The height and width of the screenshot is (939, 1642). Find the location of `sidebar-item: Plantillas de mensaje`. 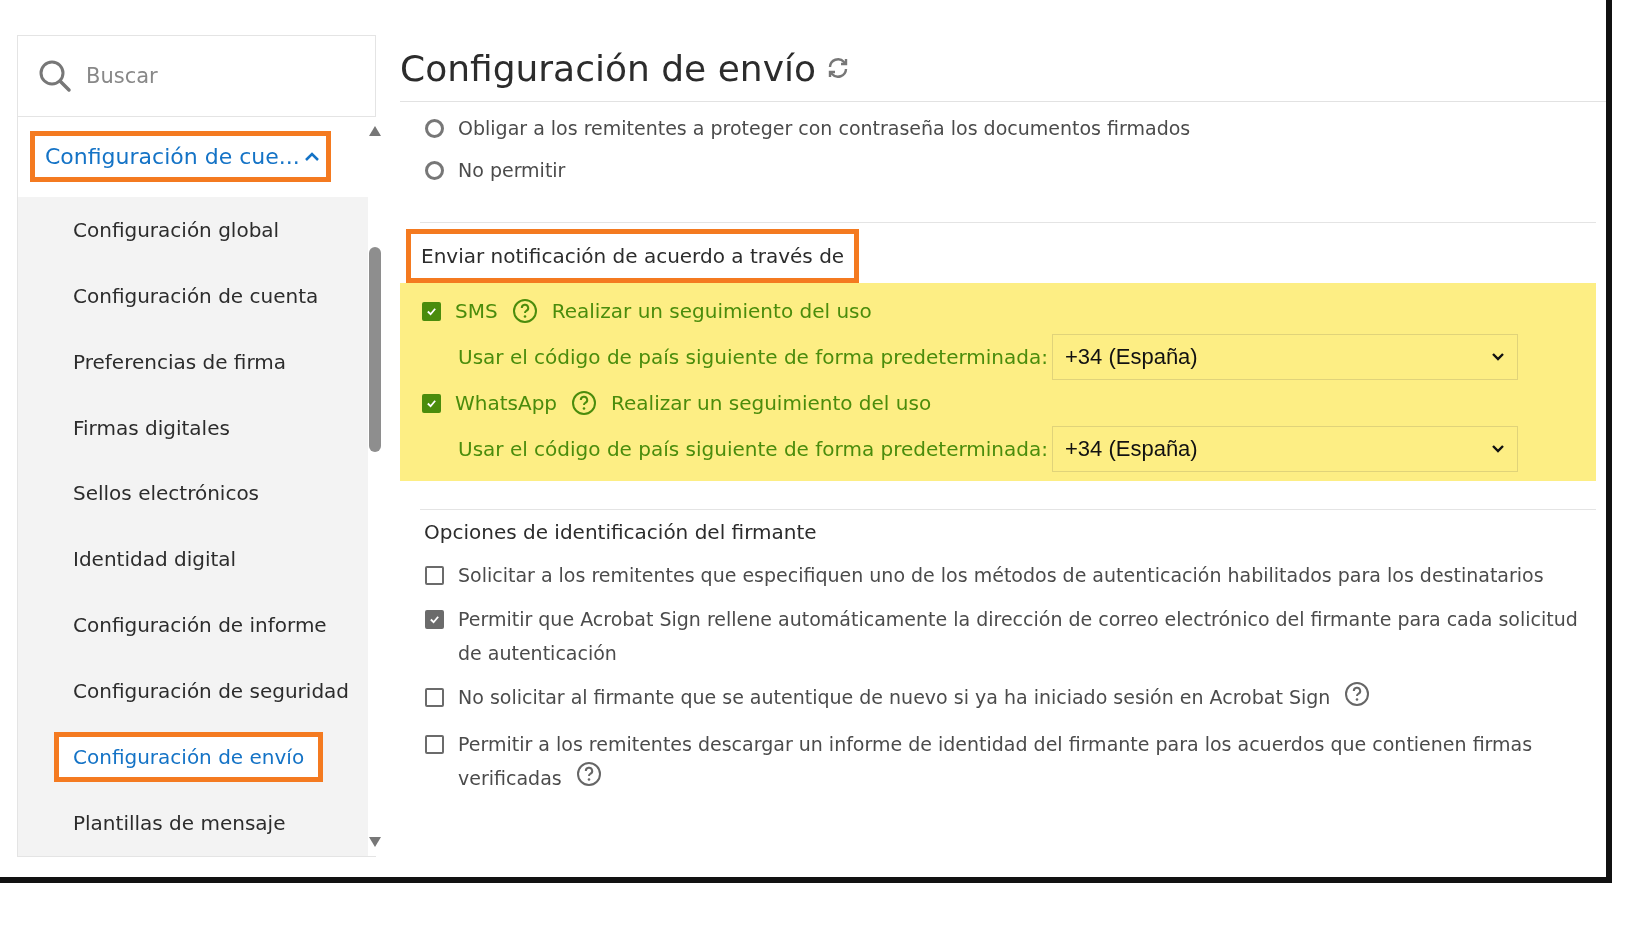

sidebar-item: Plantillas de mensaje is located at coordinates (179, 823).